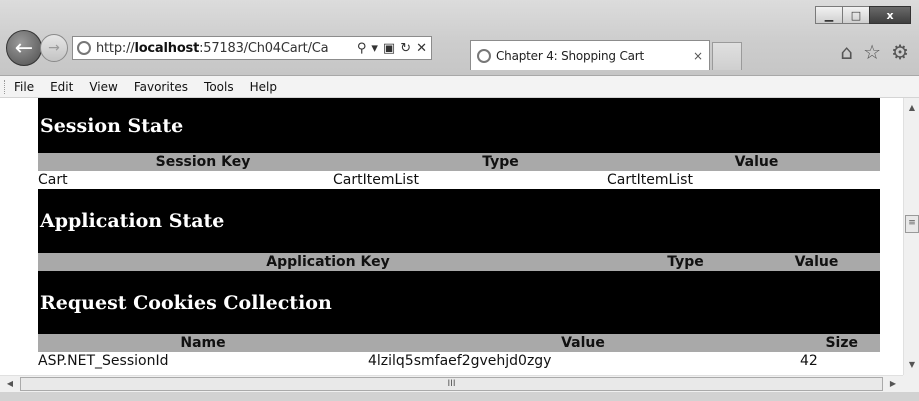 This screenshot has height=401, width=919. I want to click on menu-favorites: Favorites, so click(161, 87).